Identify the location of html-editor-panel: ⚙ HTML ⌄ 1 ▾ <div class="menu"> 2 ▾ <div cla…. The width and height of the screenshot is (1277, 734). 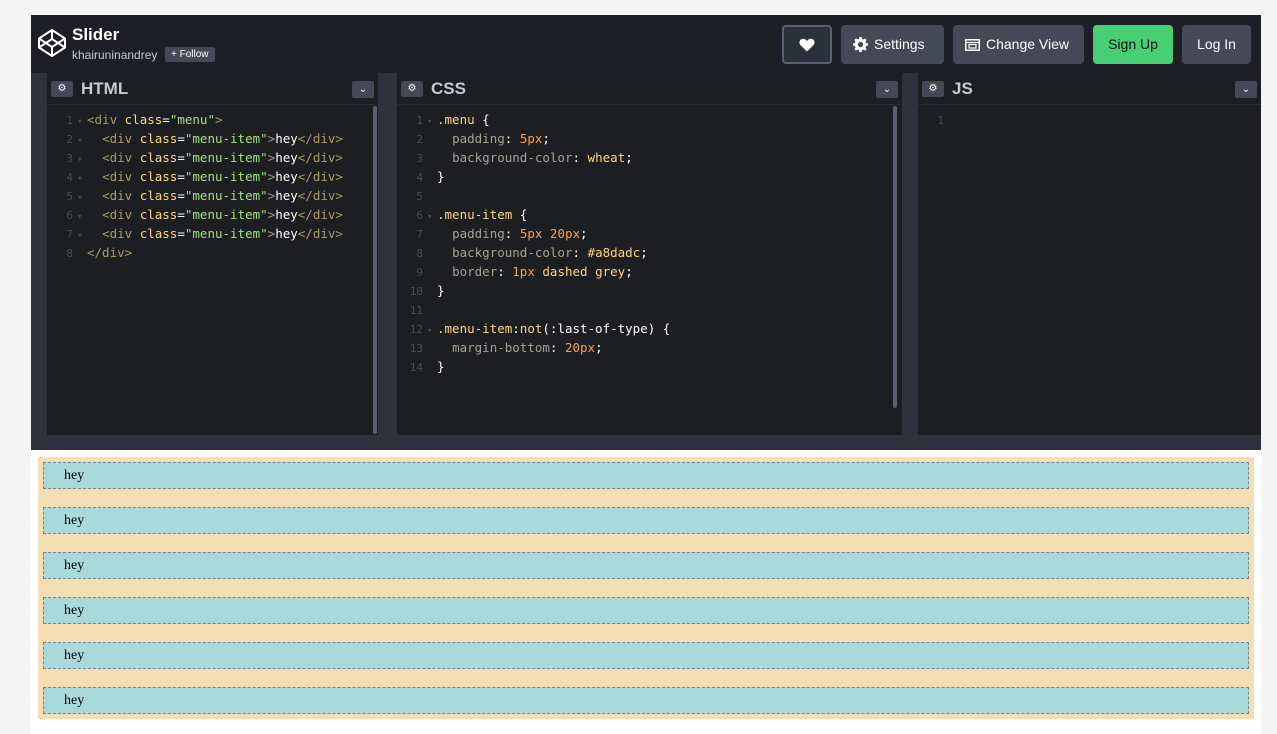
(212, 254).